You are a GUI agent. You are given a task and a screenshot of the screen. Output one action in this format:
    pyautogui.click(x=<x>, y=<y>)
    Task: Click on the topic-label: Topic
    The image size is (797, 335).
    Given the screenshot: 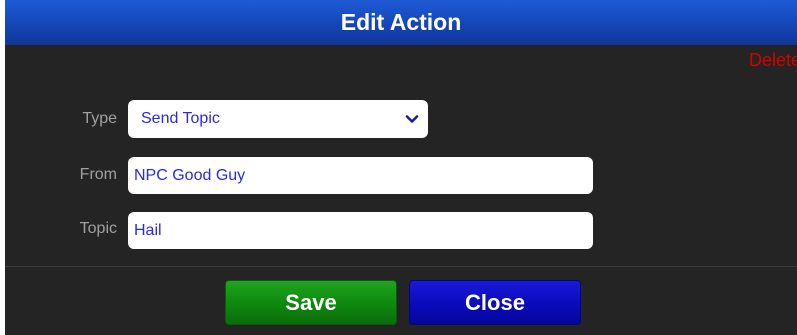 What is the action you would take?
    pyautogui.click(x=98, y=228)
    